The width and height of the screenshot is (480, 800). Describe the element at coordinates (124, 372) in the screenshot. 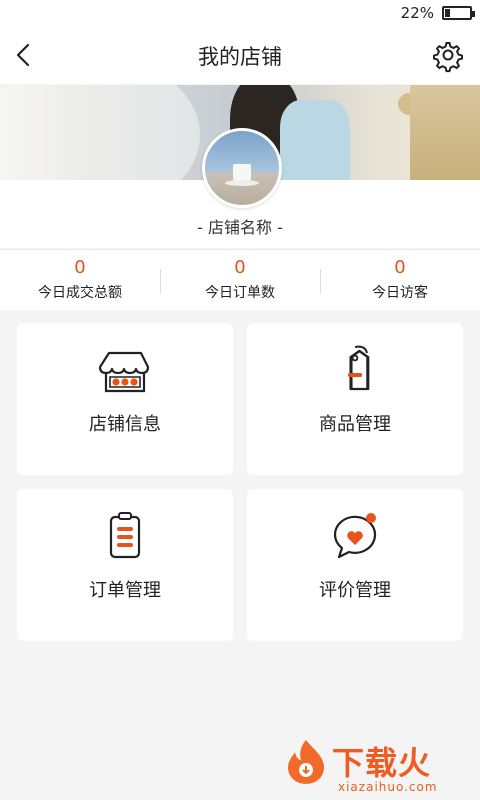

I see `store-icon` at that location.